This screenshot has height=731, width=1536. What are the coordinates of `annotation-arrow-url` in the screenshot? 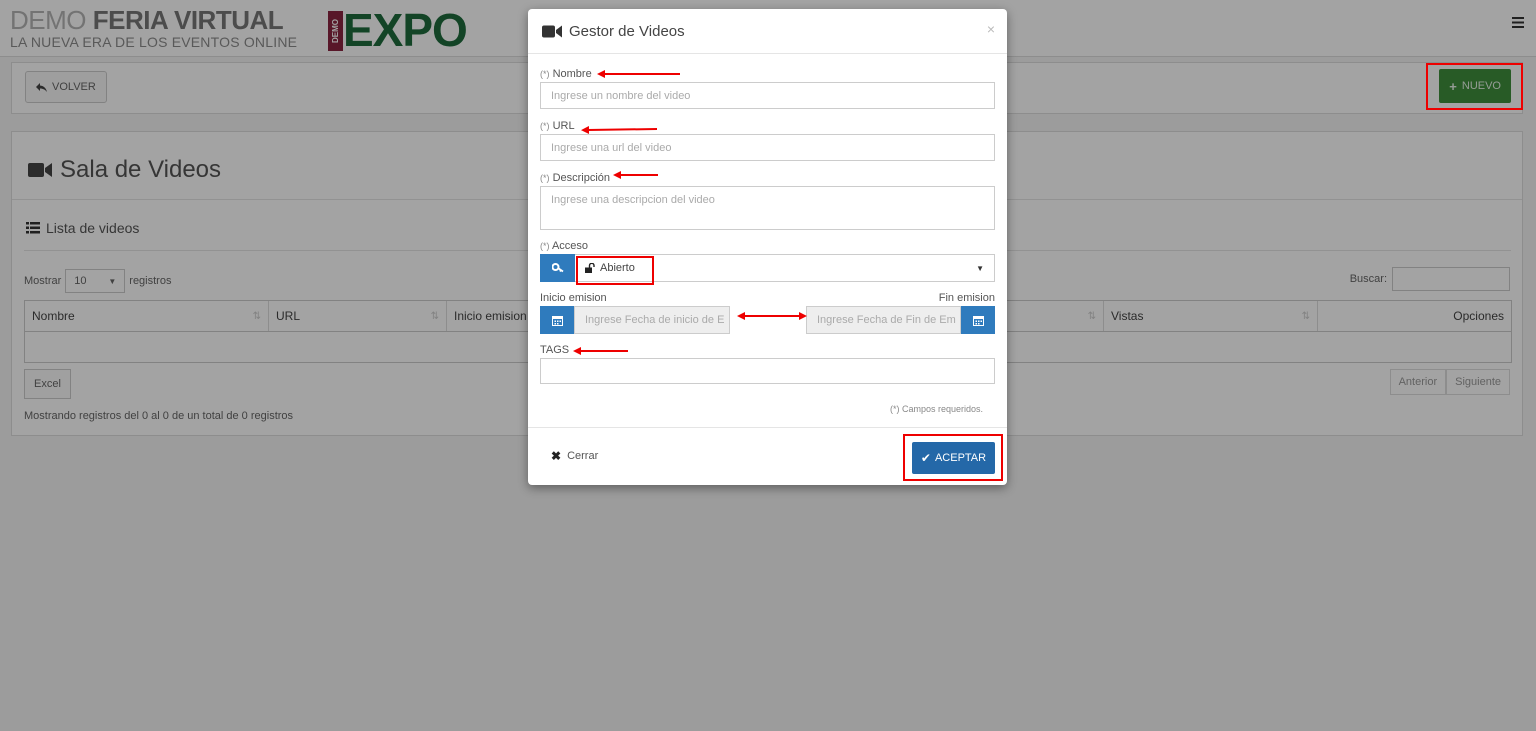 It's located at (619, 129).